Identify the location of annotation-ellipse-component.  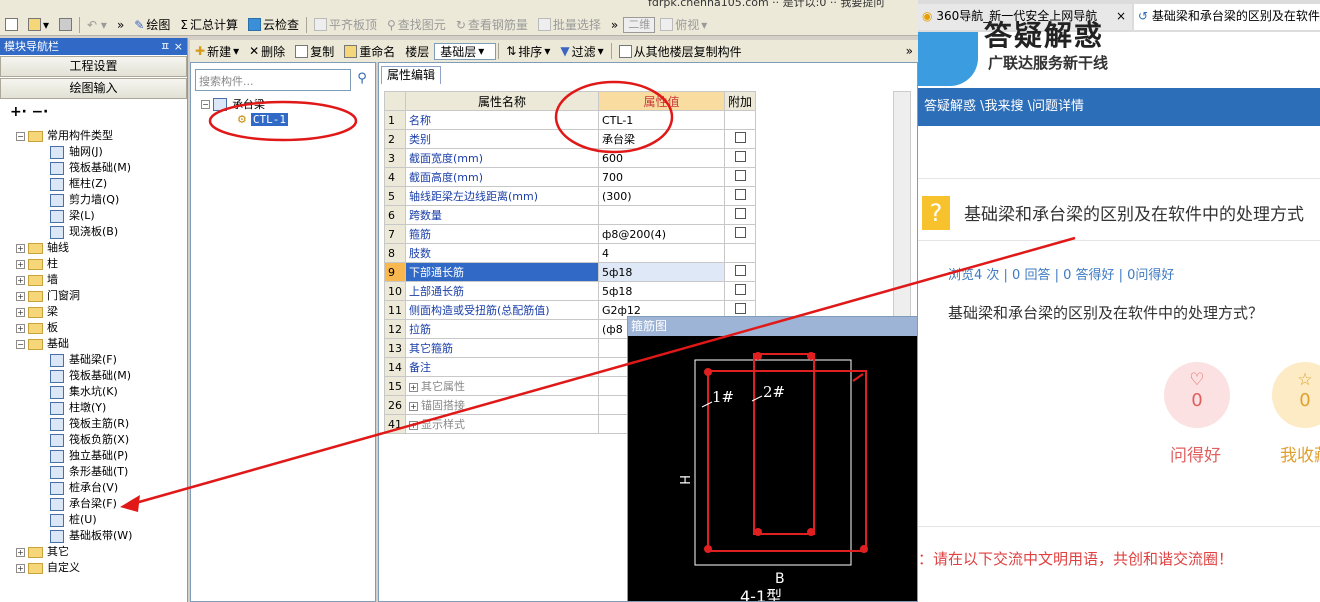
(283, 121).